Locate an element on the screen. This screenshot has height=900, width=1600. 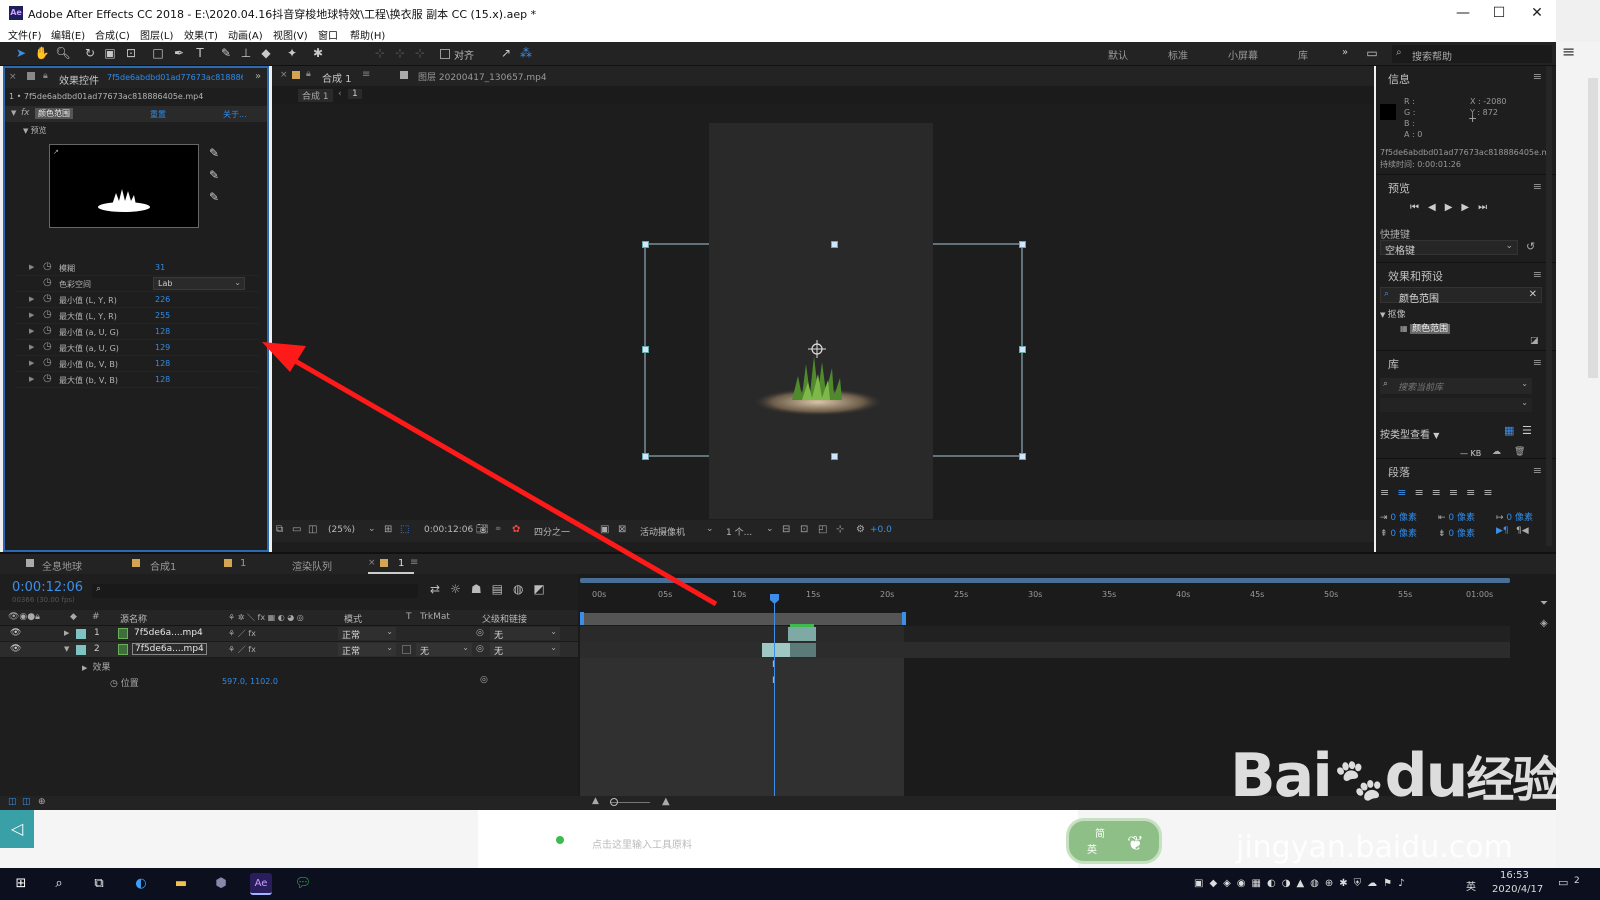
property-value: 128 is located at coordinates (162, 331).